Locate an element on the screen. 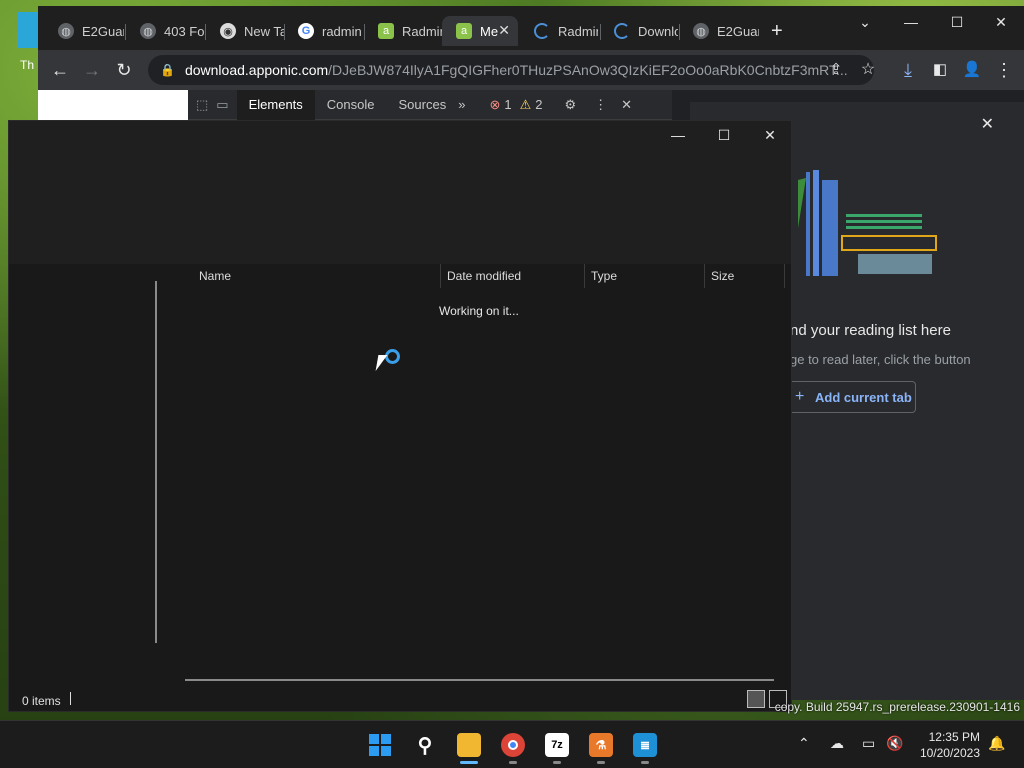  back-arrow-icon: ← is located at coordinates (60, 70).